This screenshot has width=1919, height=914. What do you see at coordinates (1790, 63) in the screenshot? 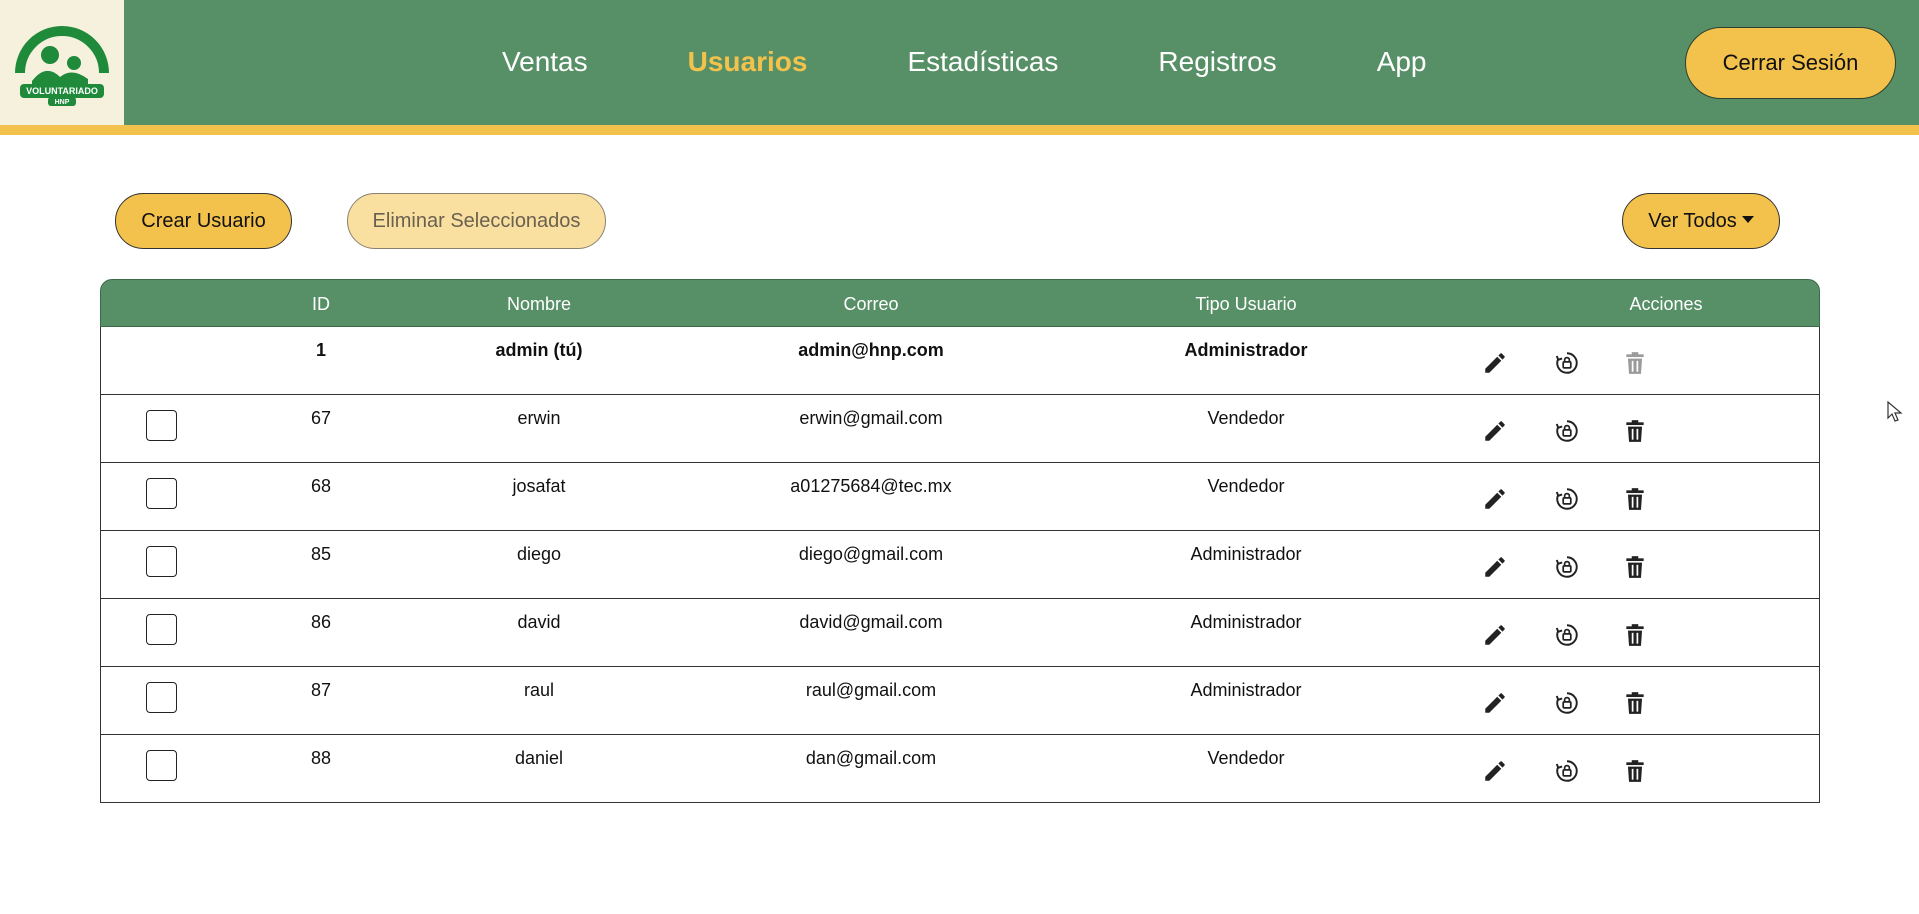
I see `logout-button: Cerrar Sesión` at bounding box center [1790, 63].